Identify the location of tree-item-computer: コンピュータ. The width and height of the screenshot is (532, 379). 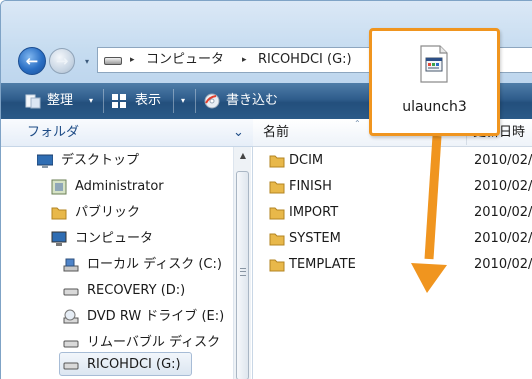
(139, 239).